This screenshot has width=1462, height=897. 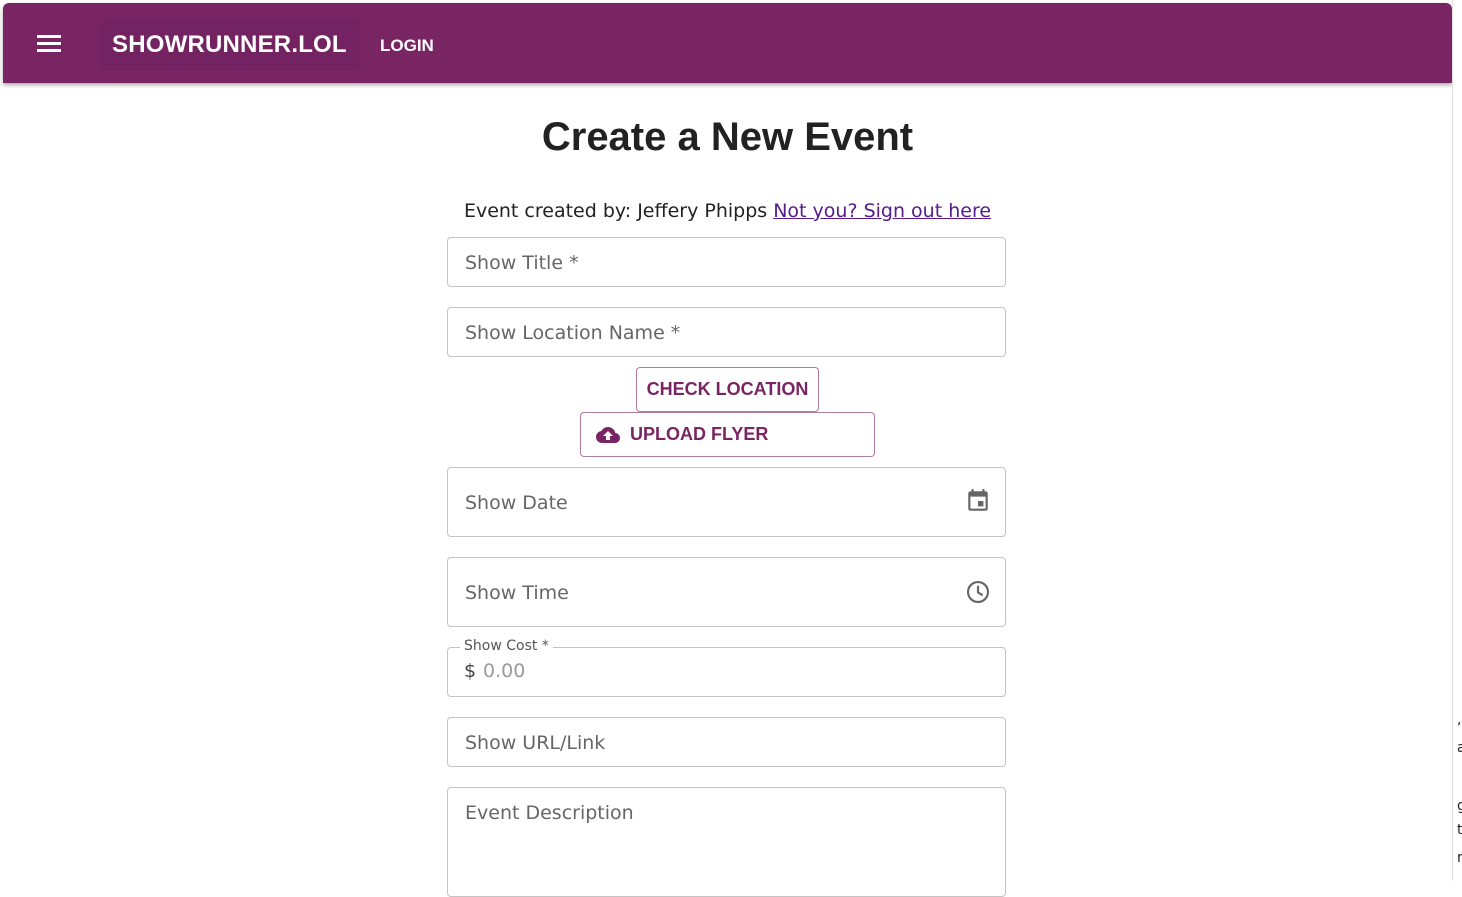 What do you see at coordinates (727, 137) in the screenshot?
I see `page-title: Create a New Event` at bounding box center [727, 137].